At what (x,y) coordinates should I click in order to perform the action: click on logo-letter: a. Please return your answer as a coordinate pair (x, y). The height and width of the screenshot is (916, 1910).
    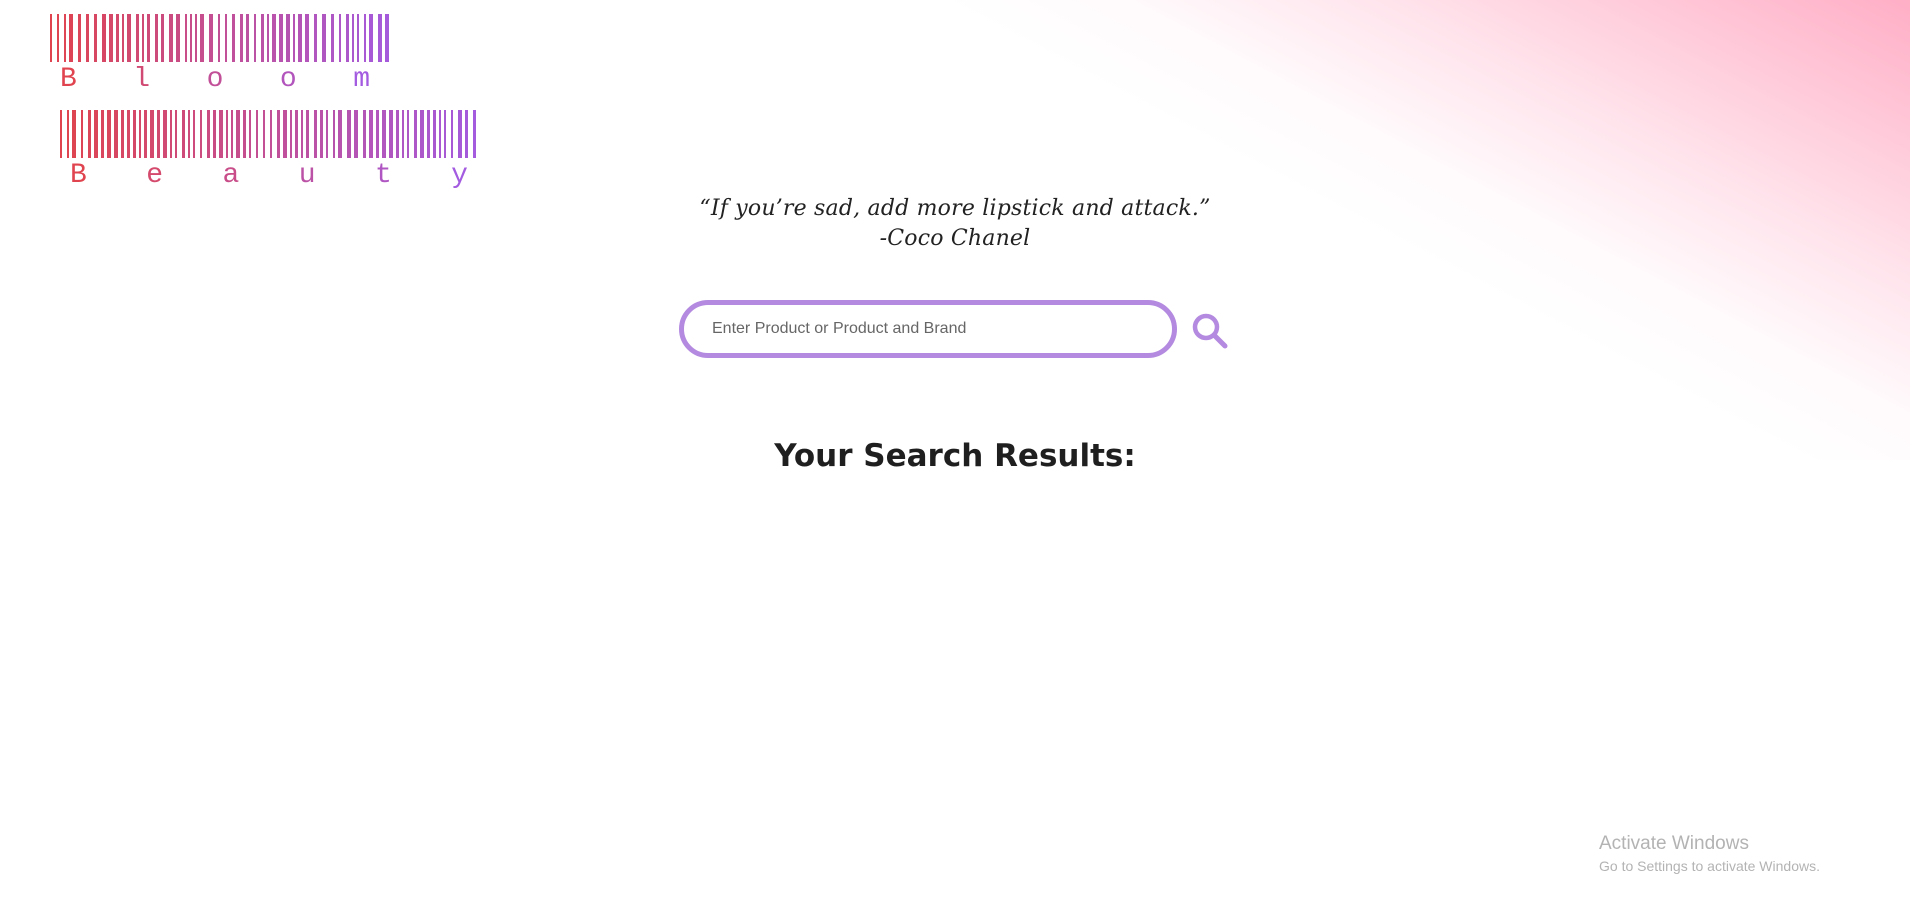
    Looking at the image, I should click on (231, 175).